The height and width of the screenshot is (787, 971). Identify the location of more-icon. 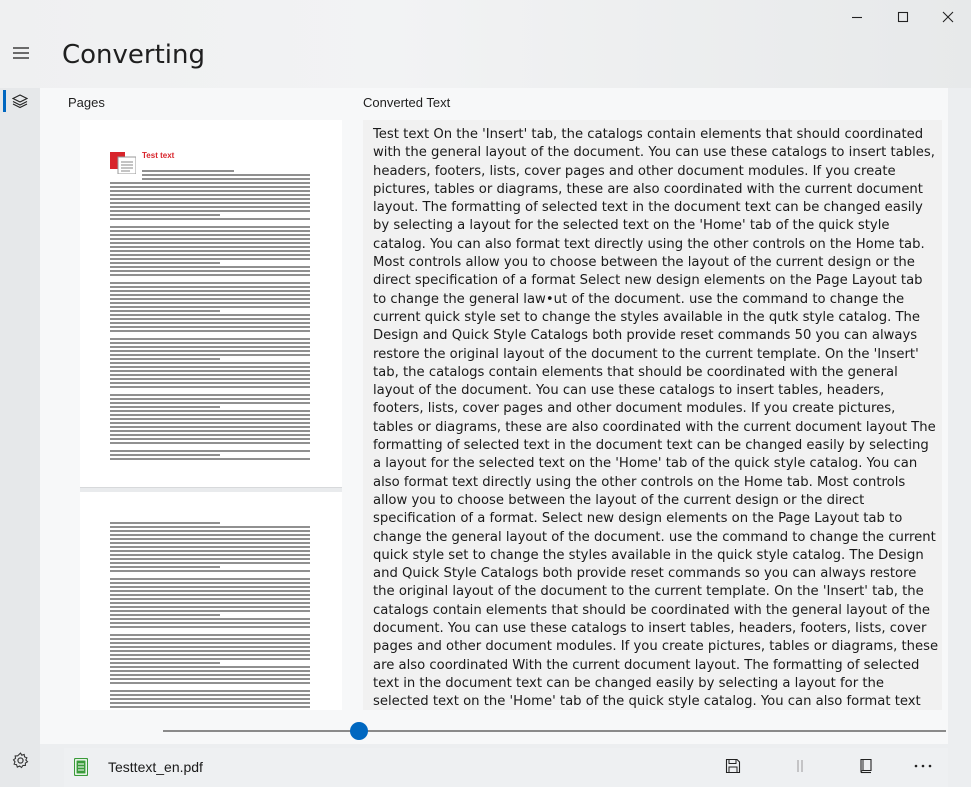
(923, 766).